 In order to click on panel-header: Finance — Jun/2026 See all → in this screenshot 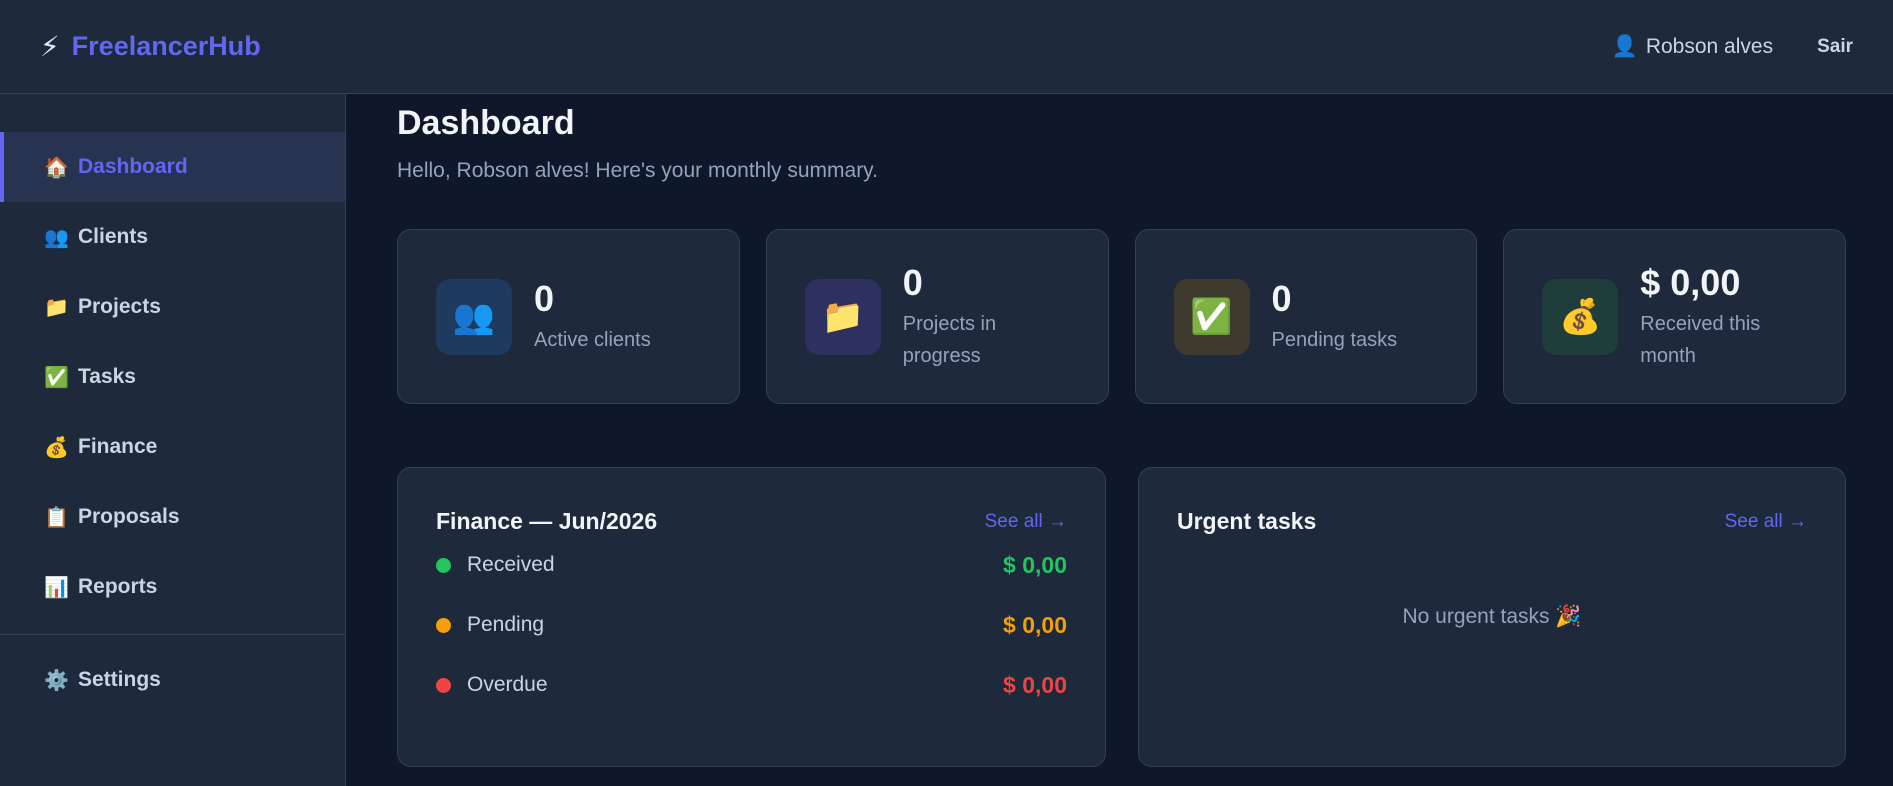, I will do `click(751, 521)`.